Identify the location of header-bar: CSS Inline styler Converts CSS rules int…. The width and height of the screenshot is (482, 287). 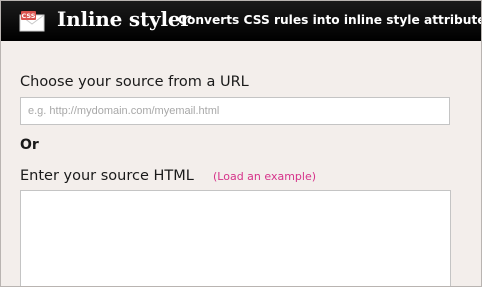
(241, 21).